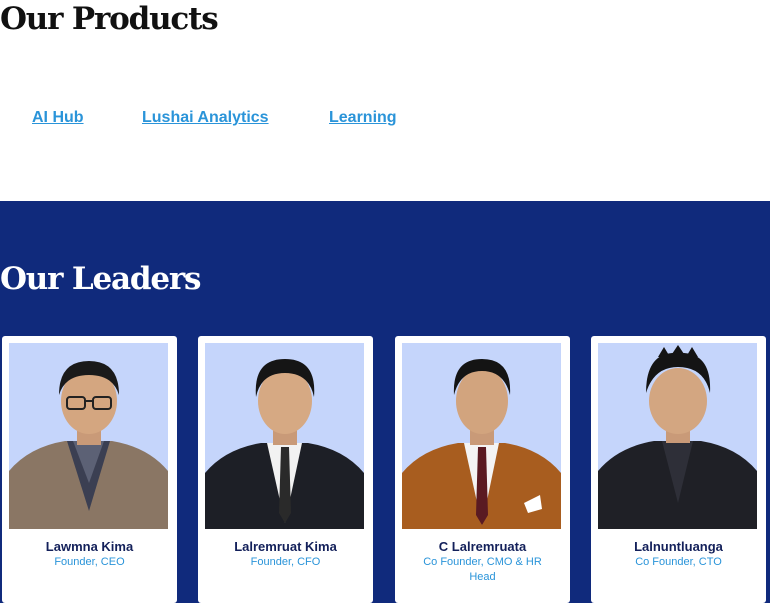  What do you see at coordinates (89, 562) in the screenshot?
I see `leader-role: Founder, CEO` at bounding box center [89, 562].